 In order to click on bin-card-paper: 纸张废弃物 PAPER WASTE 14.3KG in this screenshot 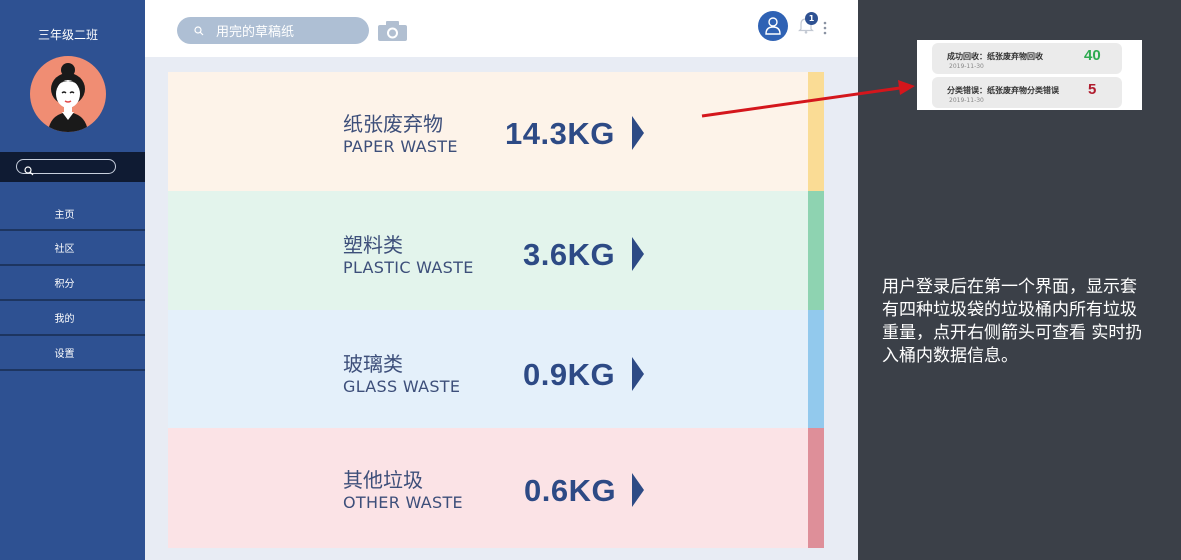, I will do `click(488, 131)`.